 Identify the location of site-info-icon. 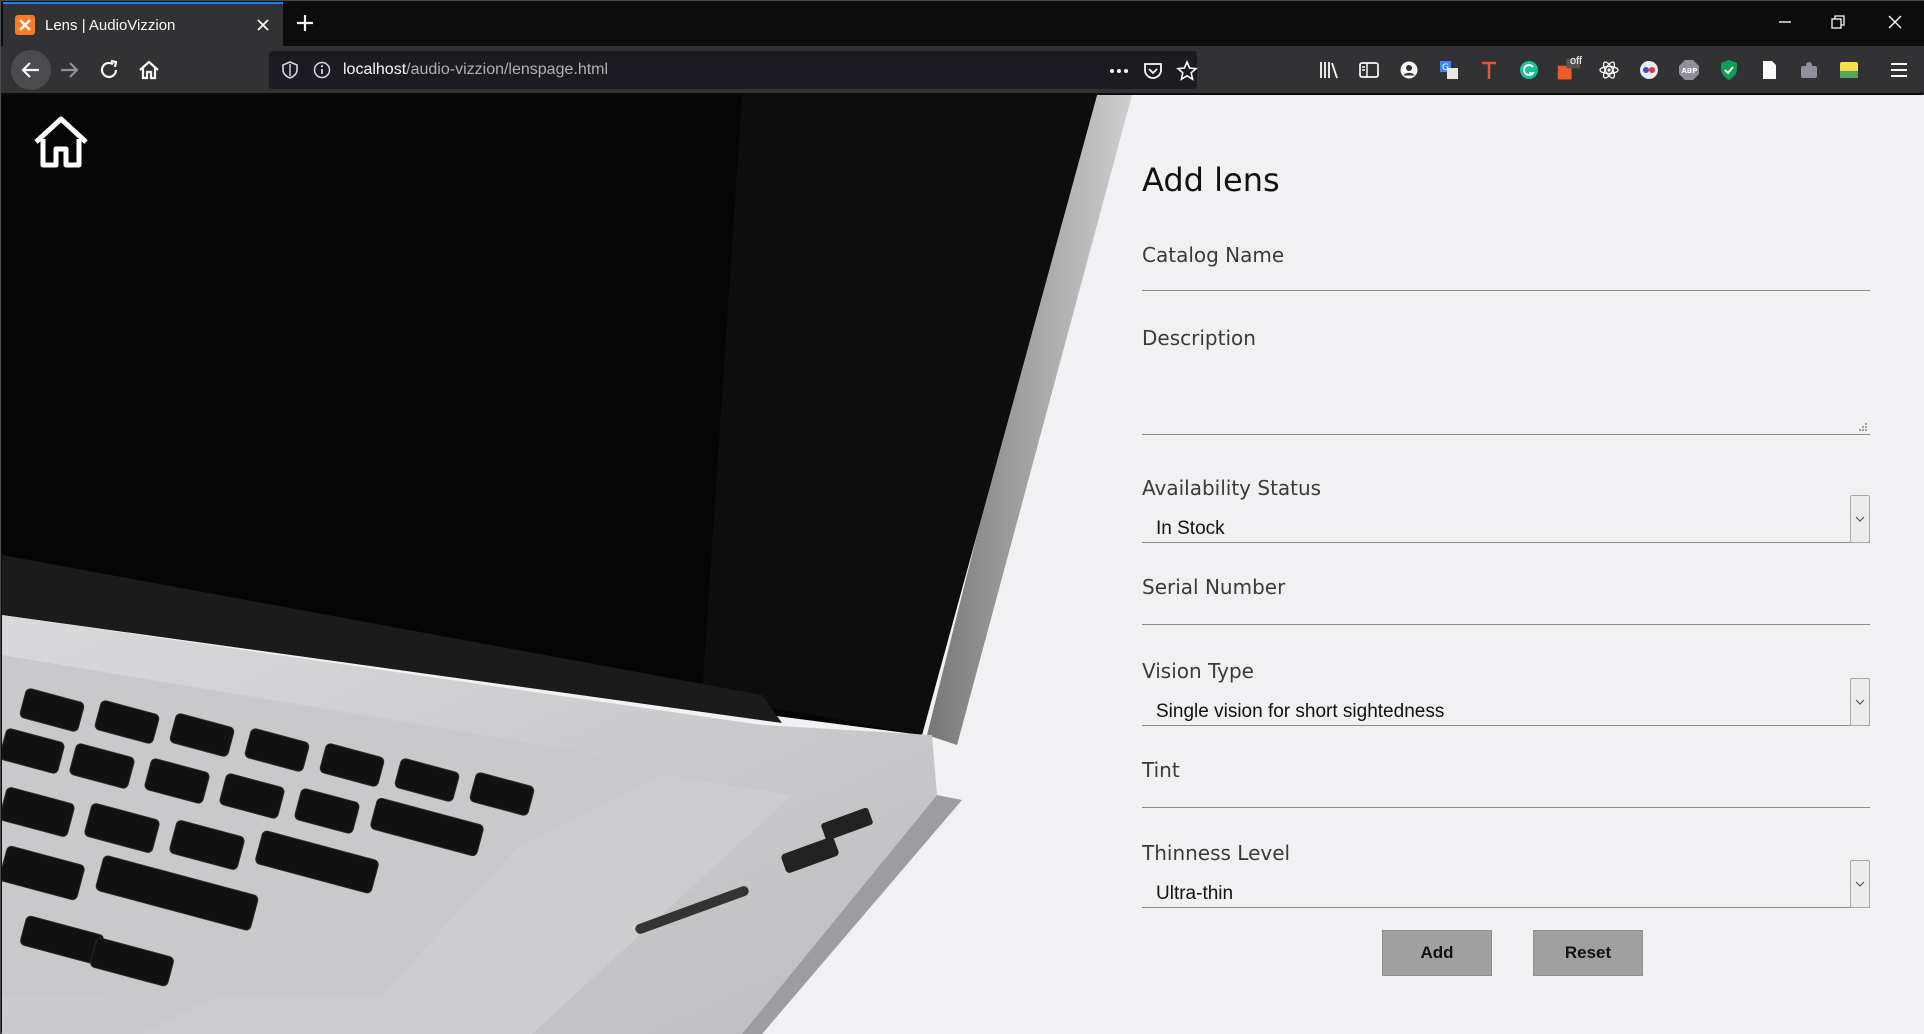
(322, 70).